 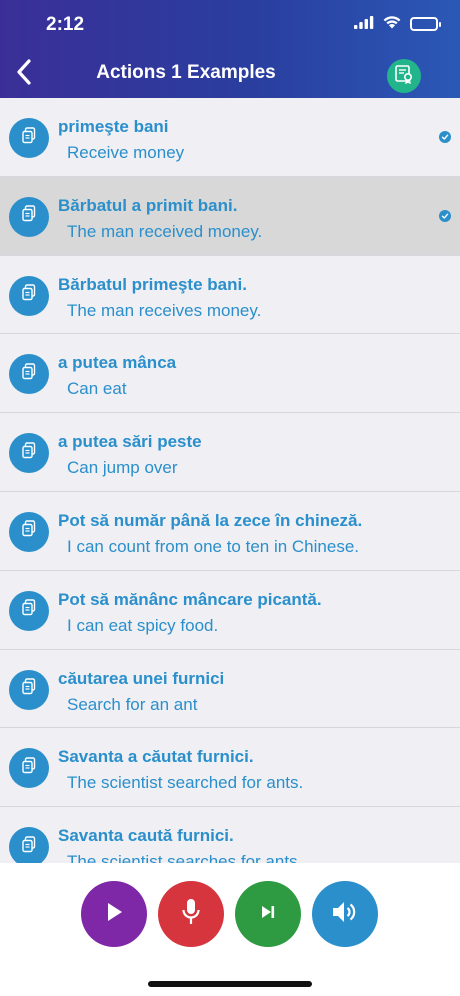 I want to click on phrase-english: Receive money, so click(x=126, y=152).